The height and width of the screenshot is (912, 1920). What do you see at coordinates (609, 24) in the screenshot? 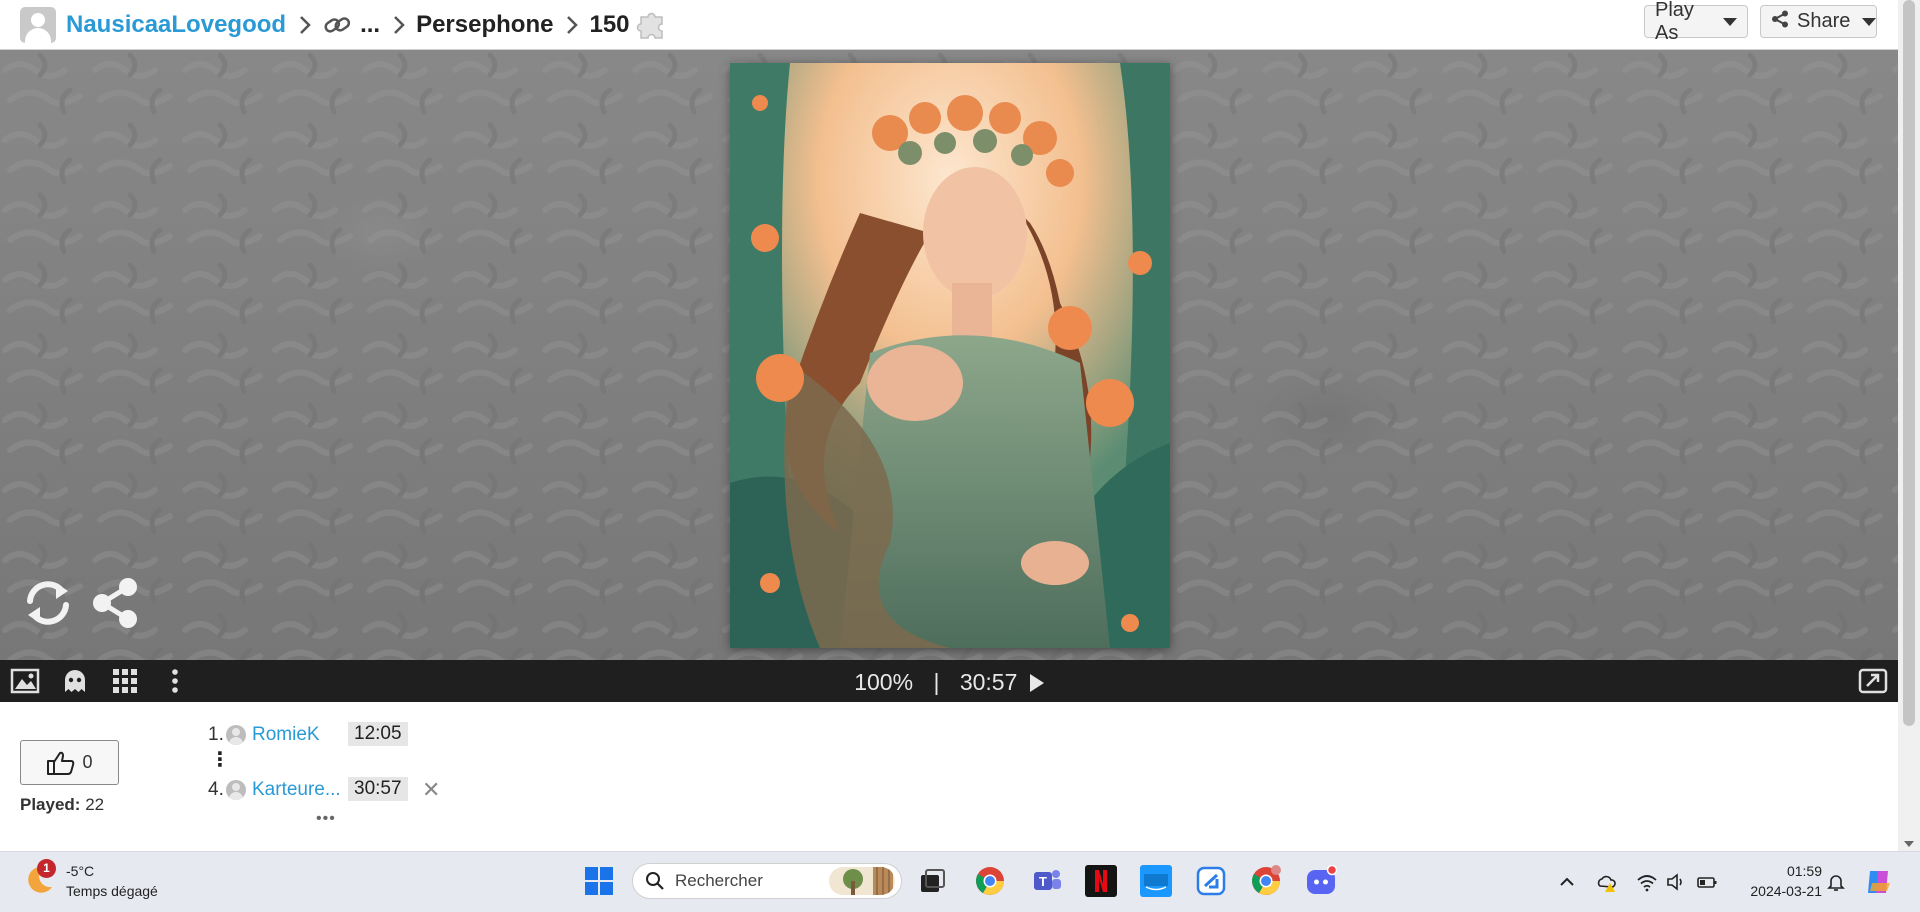
I see `piece-count: 150` at bounding box center [609, 24].